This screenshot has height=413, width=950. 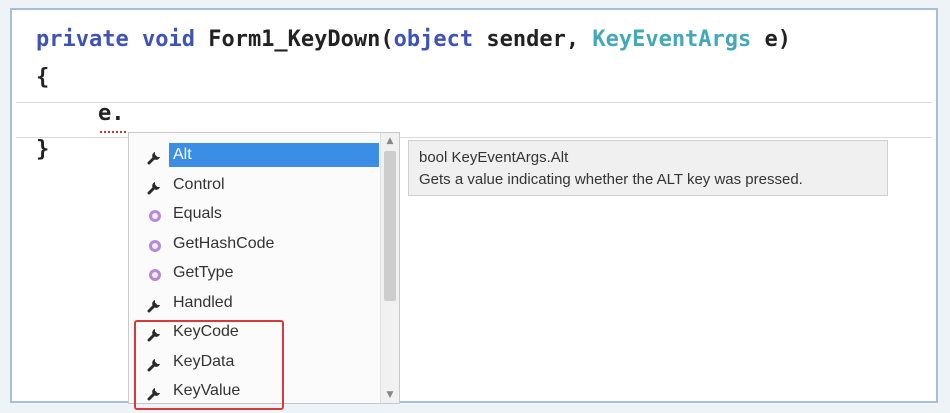 What do you see at coordinates (224, 243) in the screenshot?
I see `completion-item-label: GetHashCode` at bounding box center [224, 243].